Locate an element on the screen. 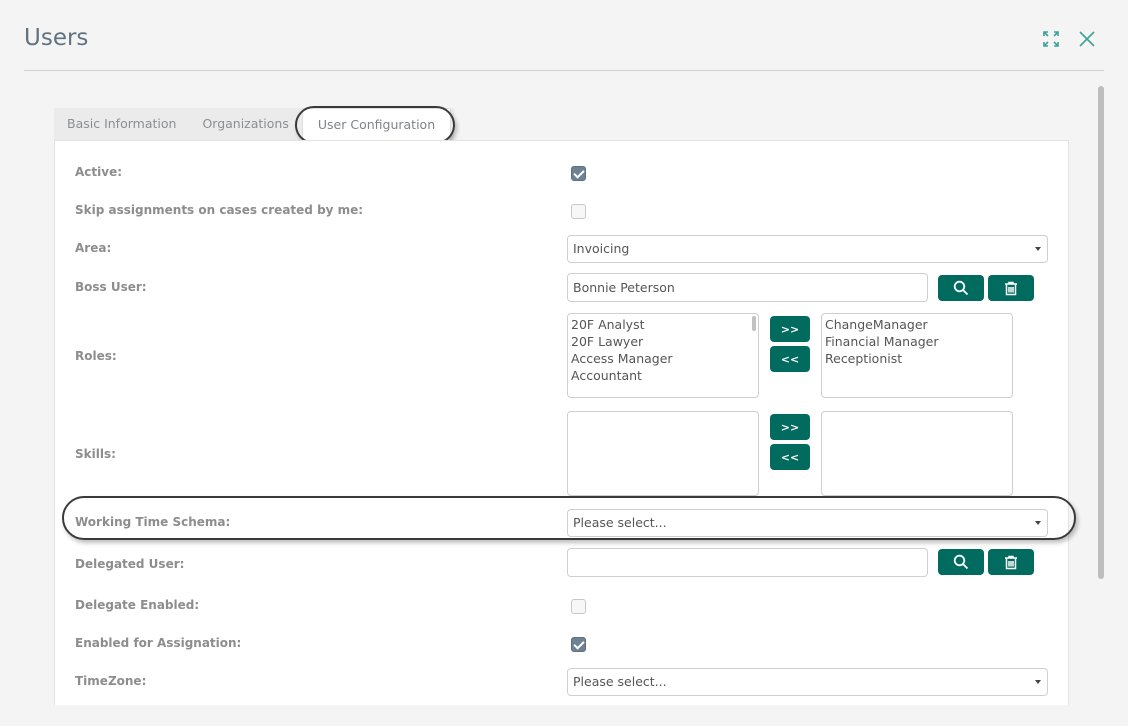  delegated-user-input is located at coordinates (747, 562).